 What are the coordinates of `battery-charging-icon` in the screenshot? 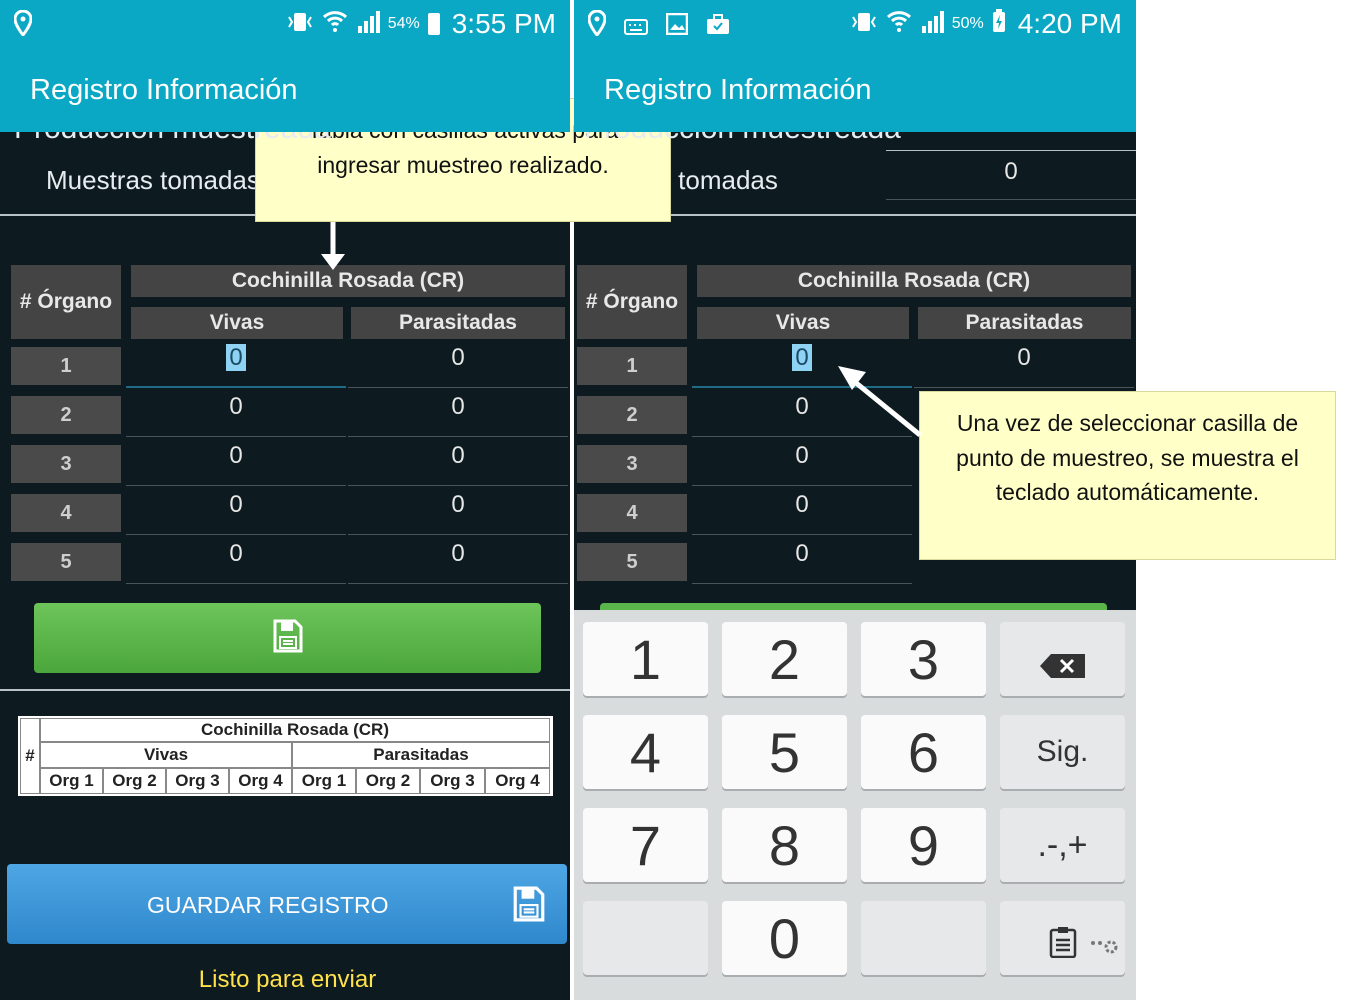 It's located at (999, 24).